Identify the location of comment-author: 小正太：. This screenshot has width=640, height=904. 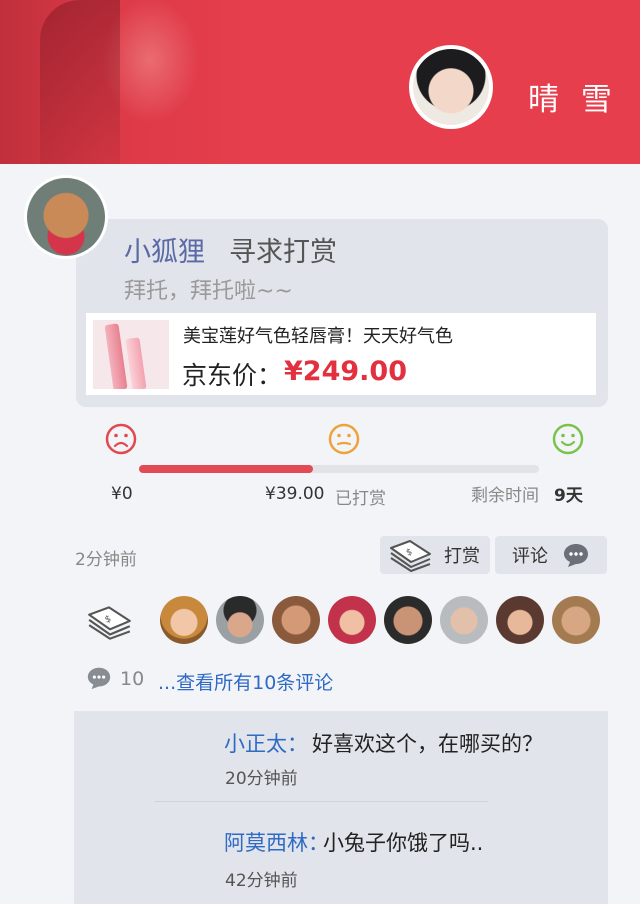
(266, 743).